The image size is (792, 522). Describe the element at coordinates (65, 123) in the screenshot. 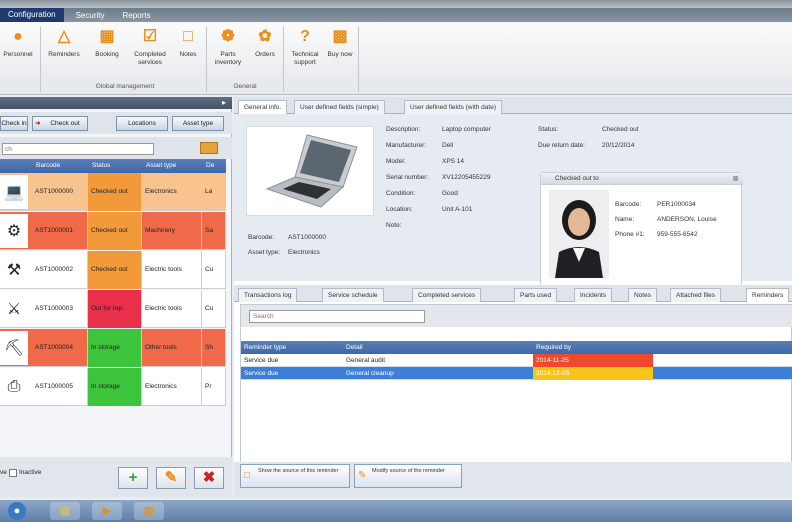

I see `check-out-label: Check out` at that location.